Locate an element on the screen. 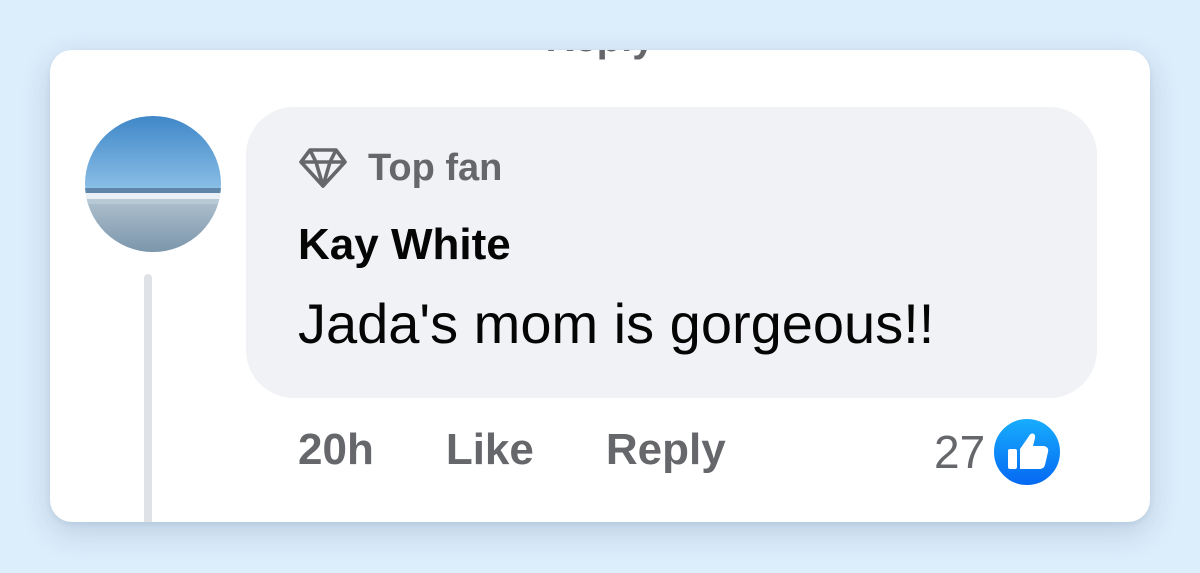  reaction-summary: 27 is located at coordinates (998, 452).